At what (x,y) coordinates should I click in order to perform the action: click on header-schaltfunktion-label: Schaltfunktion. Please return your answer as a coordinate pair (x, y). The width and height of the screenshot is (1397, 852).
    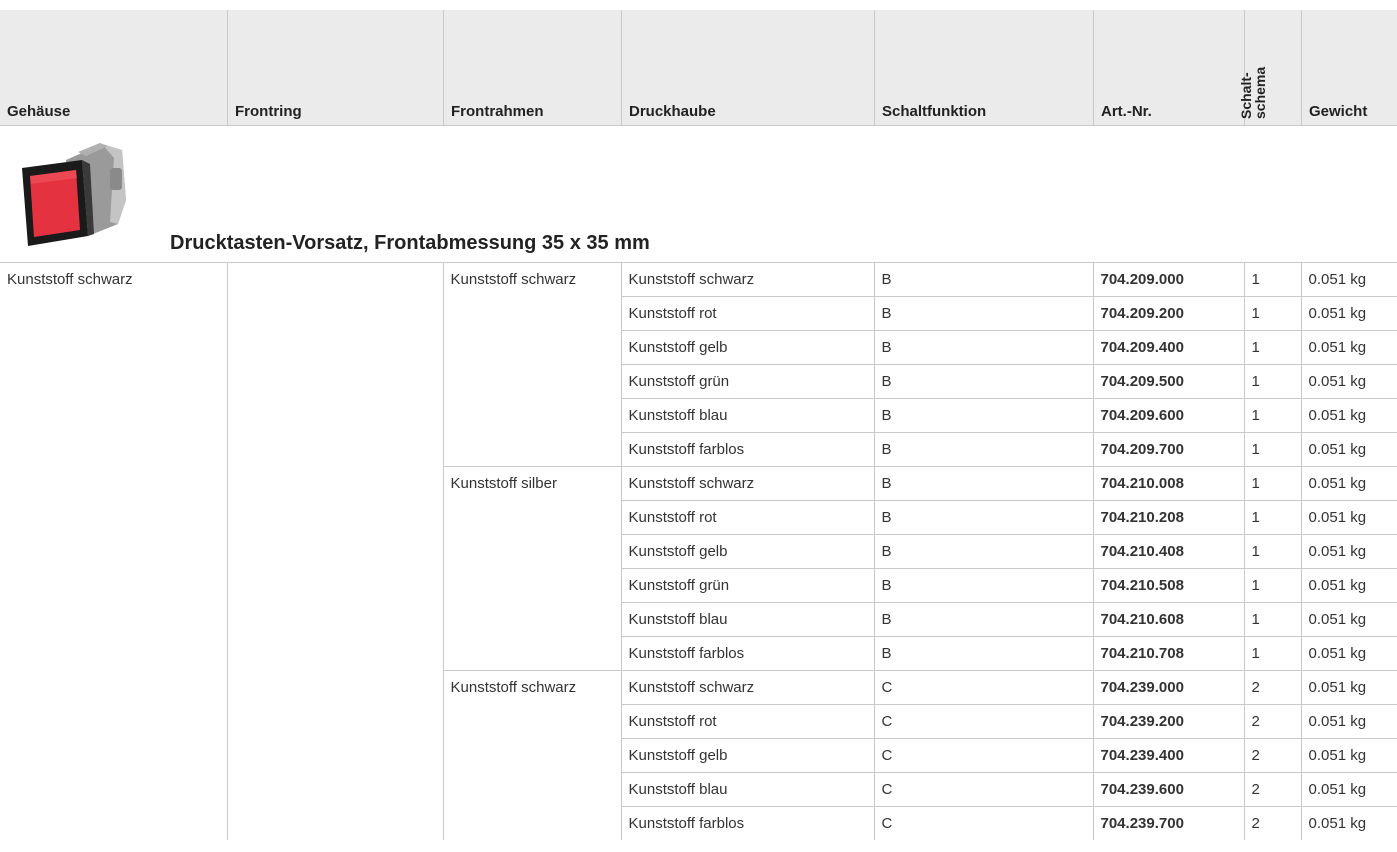
    Looking at the image, I should click on (934, 111).